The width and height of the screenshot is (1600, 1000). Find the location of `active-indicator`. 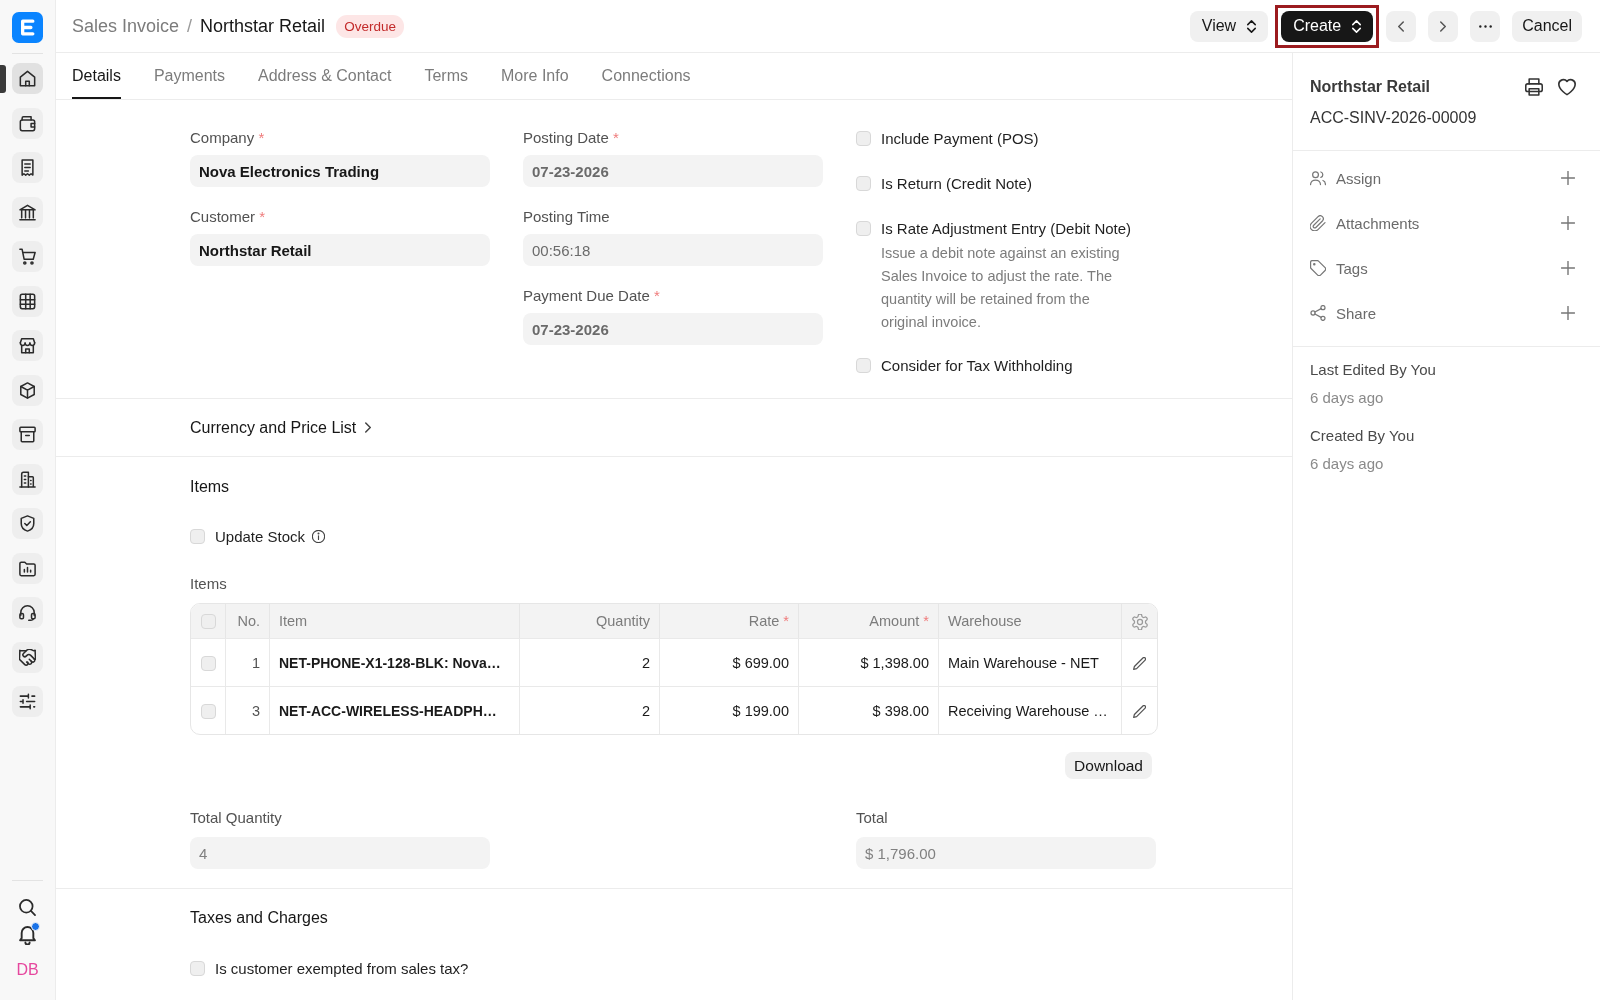

active-indicator is located at coordinates (3, 78).